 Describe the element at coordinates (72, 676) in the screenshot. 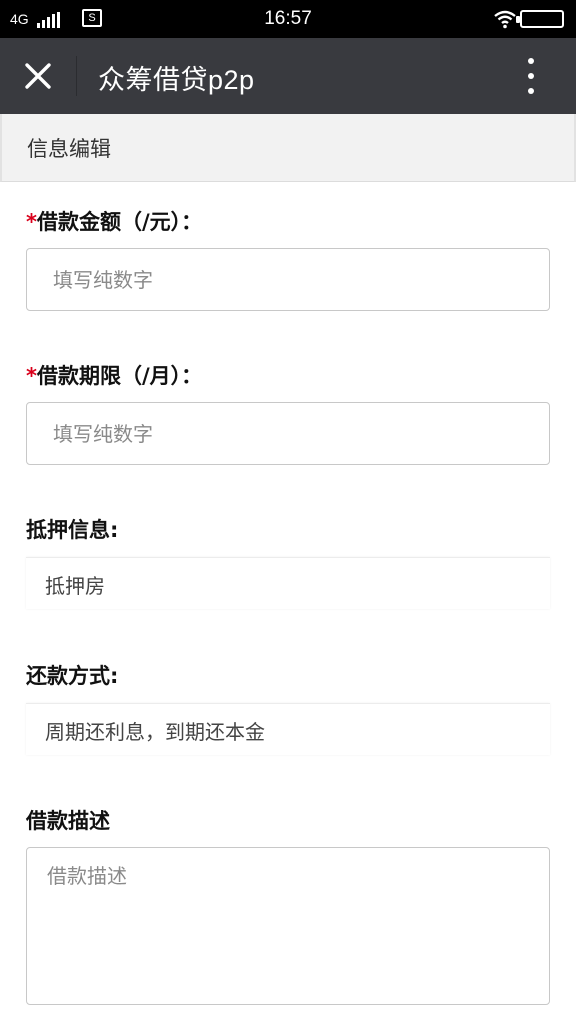

I see `repayment-label: 还款方式:` at that location.